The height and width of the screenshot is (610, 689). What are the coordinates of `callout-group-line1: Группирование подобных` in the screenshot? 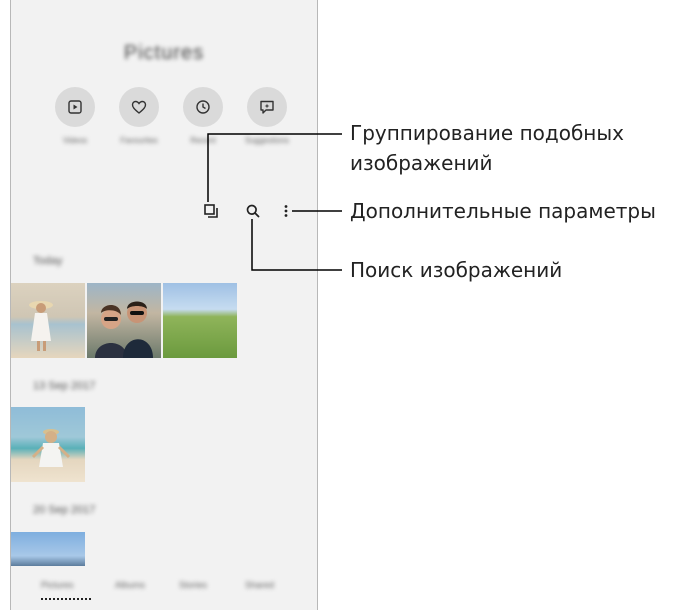 It's located at (487, 133).